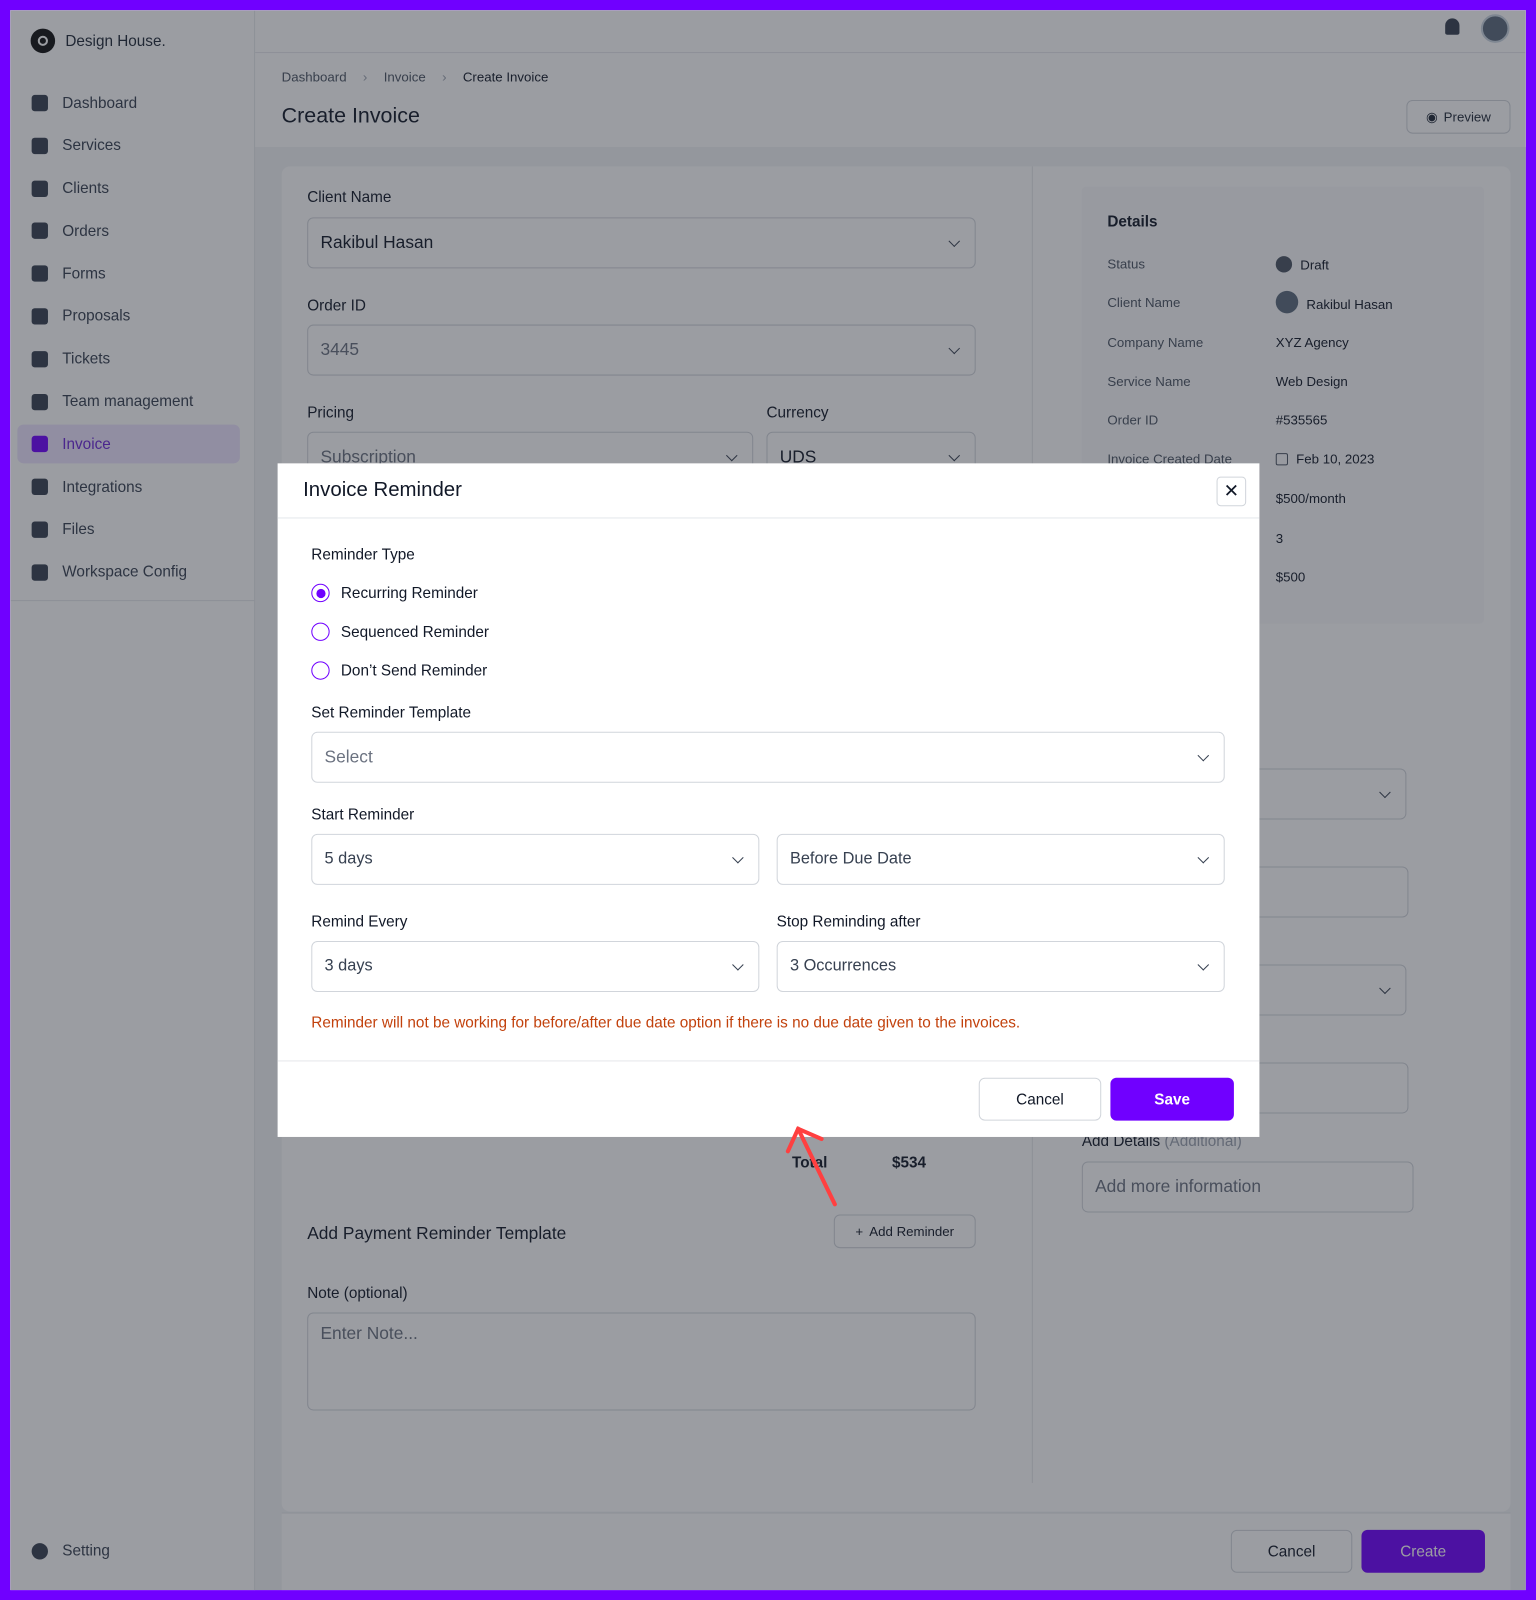 This screenshot has height=1600, width=1536. What do you see at coordinates (768, 757) in the screenshot?
I see `template-select: Select` at bounding box center [768, 757].